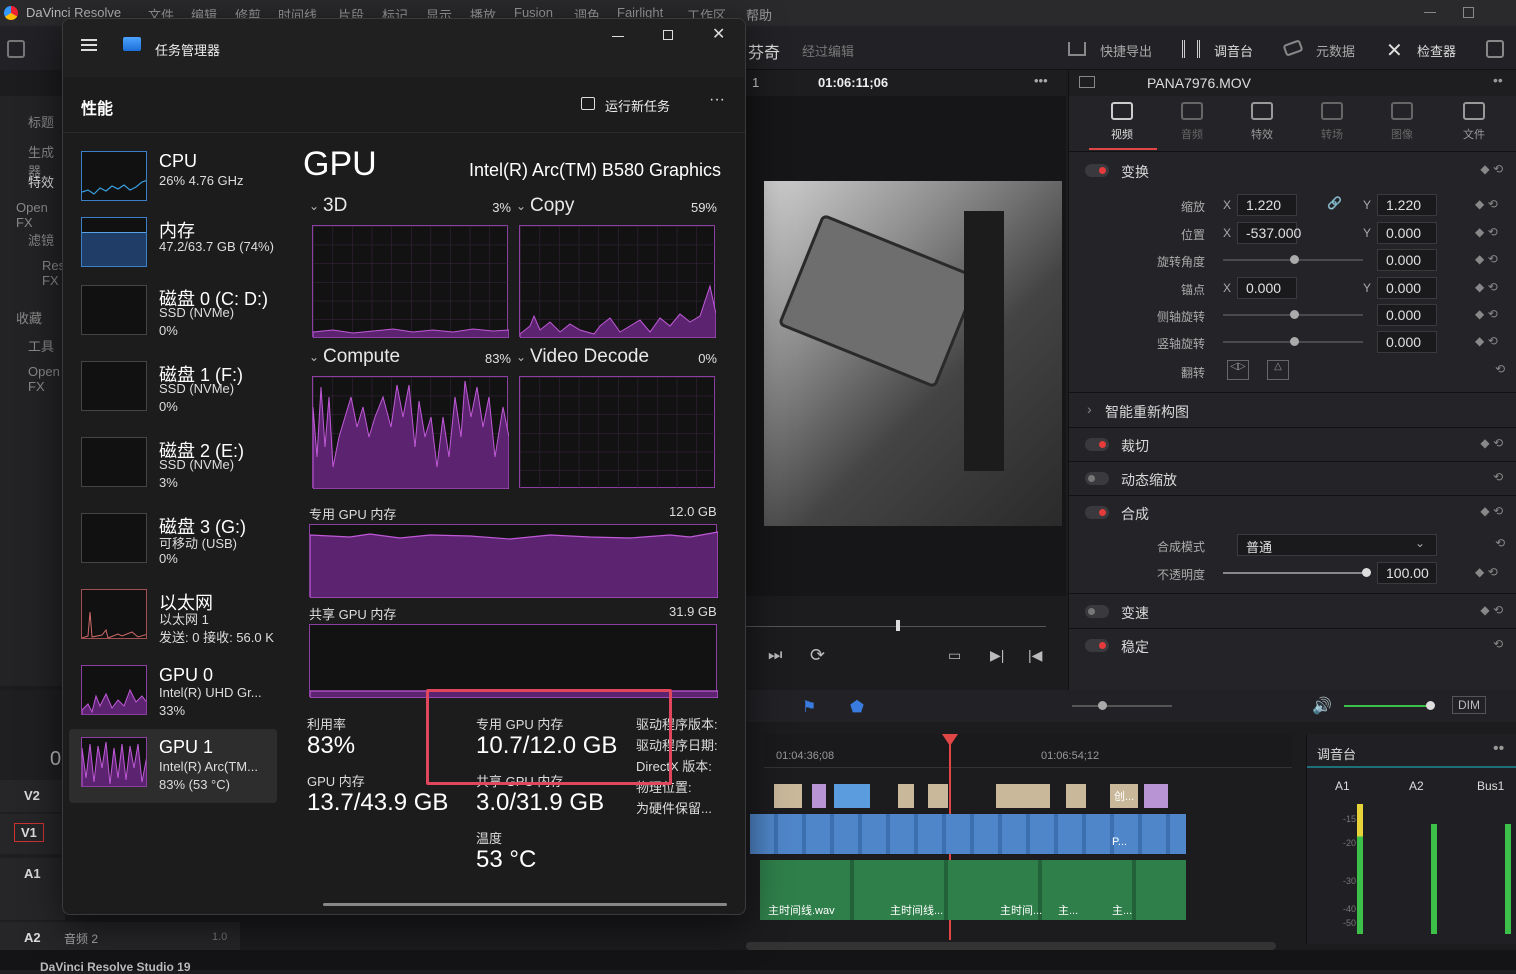  Describe the element at coordinates (1293, 411) in the screenshot. I see `smart-reframe-section: › 智能重新构图` at that location.